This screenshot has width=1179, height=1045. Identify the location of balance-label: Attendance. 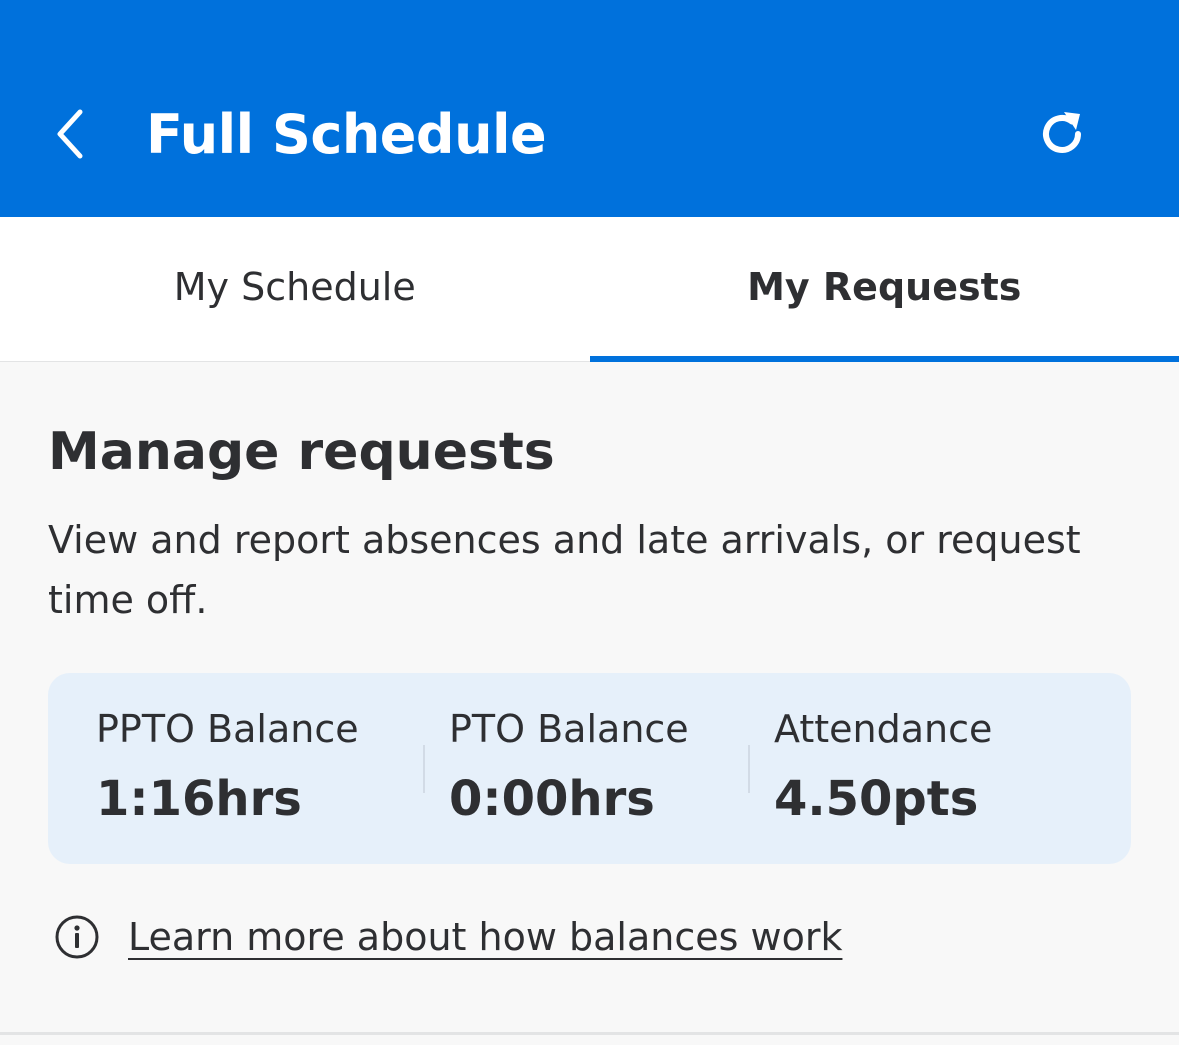
(883, 729).